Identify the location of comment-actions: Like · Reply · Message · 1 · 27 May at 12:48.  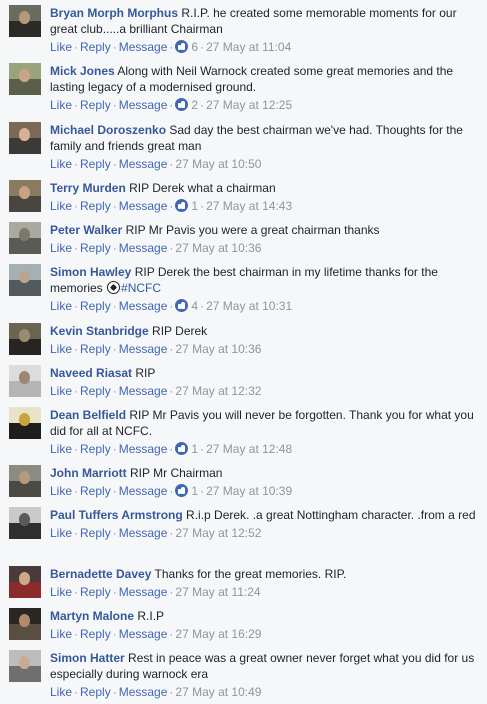
(264, 449).